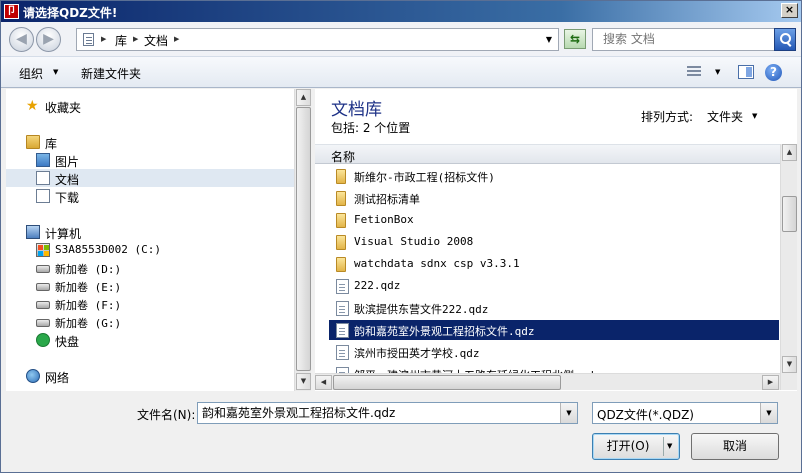 This screenshot has width=802, height=473. Describe the element at coordinates (554, 286) in the screenshot. I see `list-item: 222.qdz` at that location.